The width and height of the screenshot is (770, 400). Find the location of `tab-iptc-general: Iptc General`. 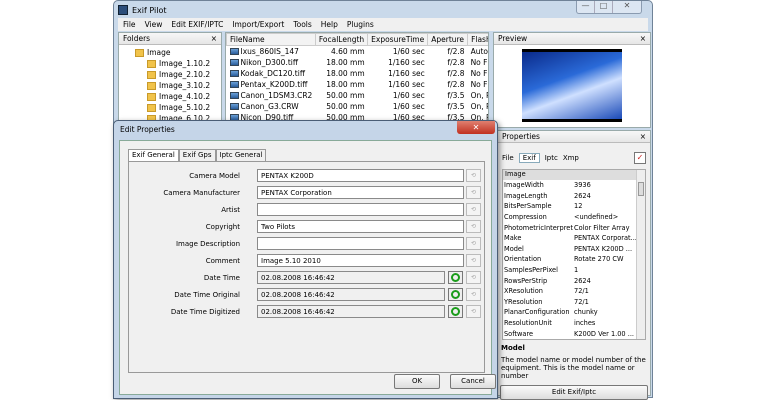

tab-iptc-general: Iptc General is located at coordinates (241, 155).